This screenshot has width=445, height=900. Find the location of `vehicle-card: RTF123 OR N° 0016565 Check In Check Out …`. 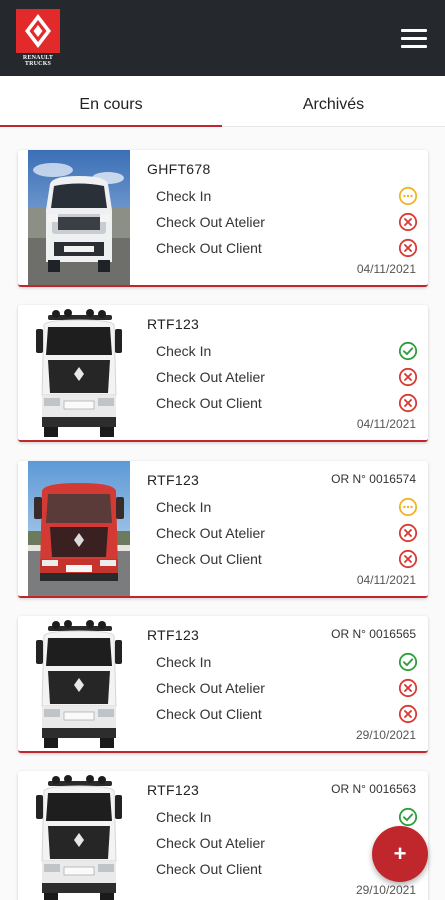

vehicle-card: RTF123 OR N° 0016565 Check In Check Out … is located at coordinates (223, 684).